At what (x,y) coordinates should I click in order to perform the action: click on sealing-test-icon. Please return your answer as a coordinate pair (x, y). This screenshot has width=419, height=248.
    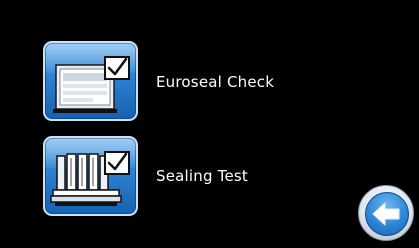
    Looking at the image, I should click on (90, 178).